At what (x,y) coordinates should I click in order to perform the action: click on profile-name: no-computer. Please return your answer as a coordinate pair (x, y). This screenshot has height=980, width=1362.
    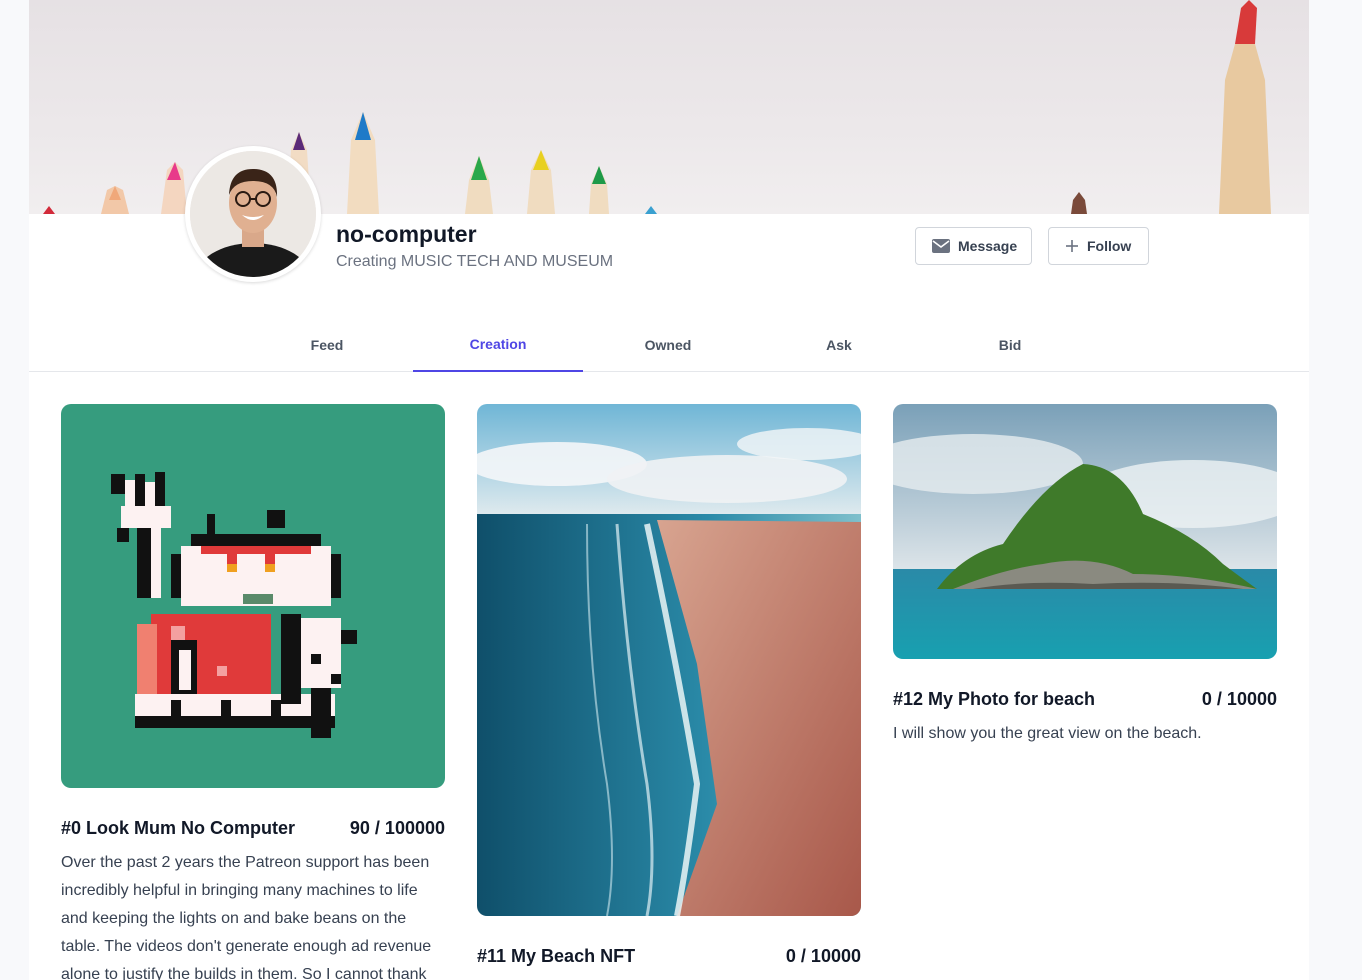
    Looking at the image, I should click on (406, 234).